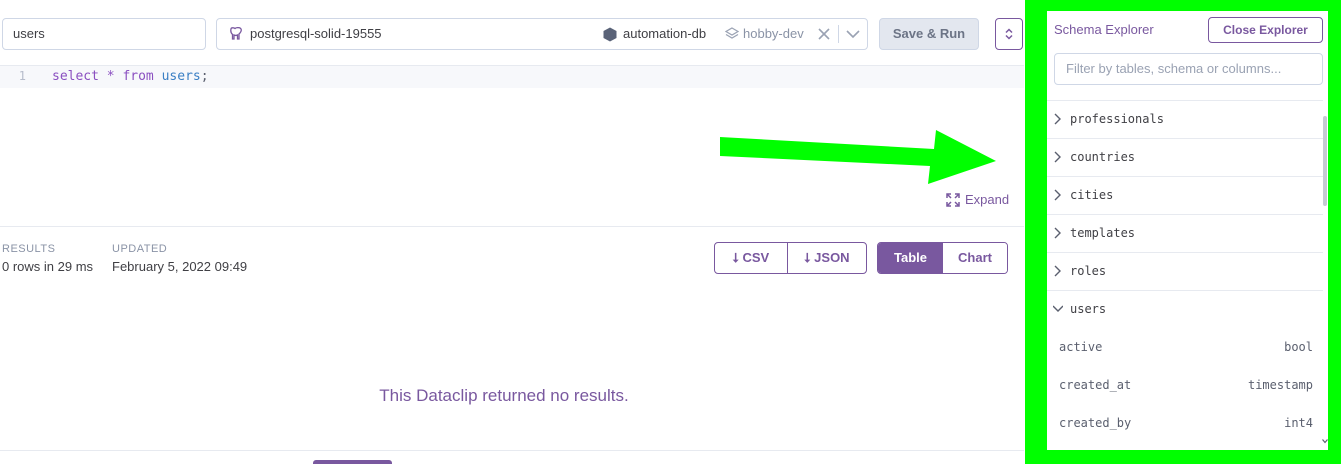  I want to click on column-type: bool, so click(1298, 347).